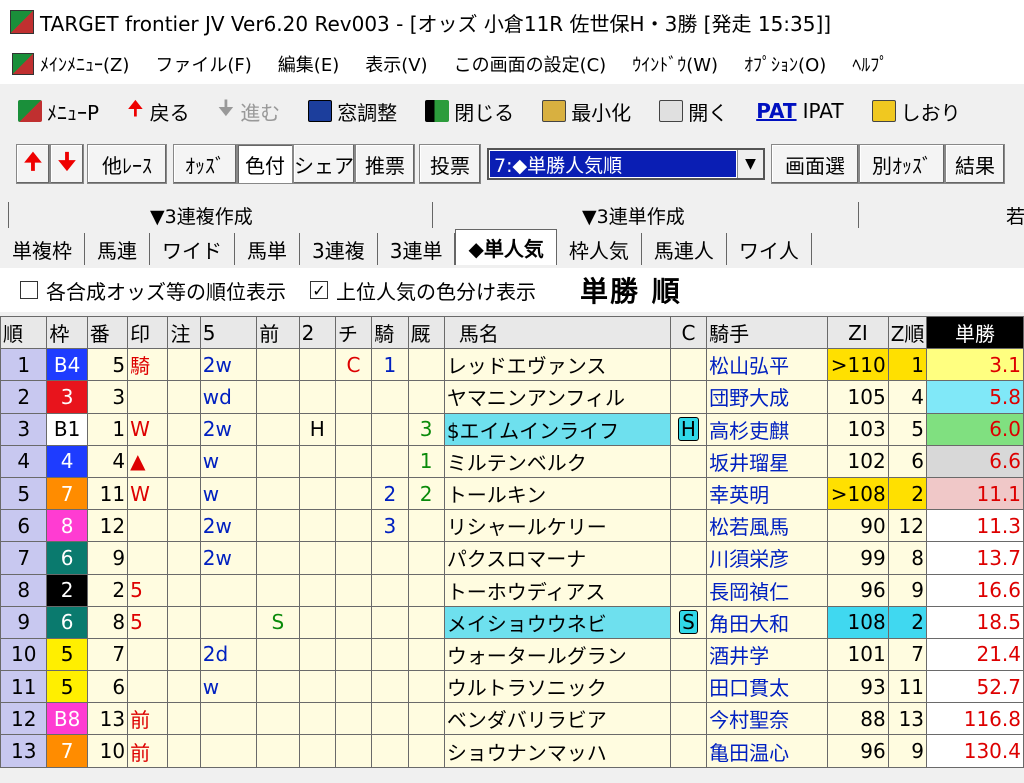  Describe the element at coordinates (324, 164) in the screenshot. I see `share-button: シェア` at that location.